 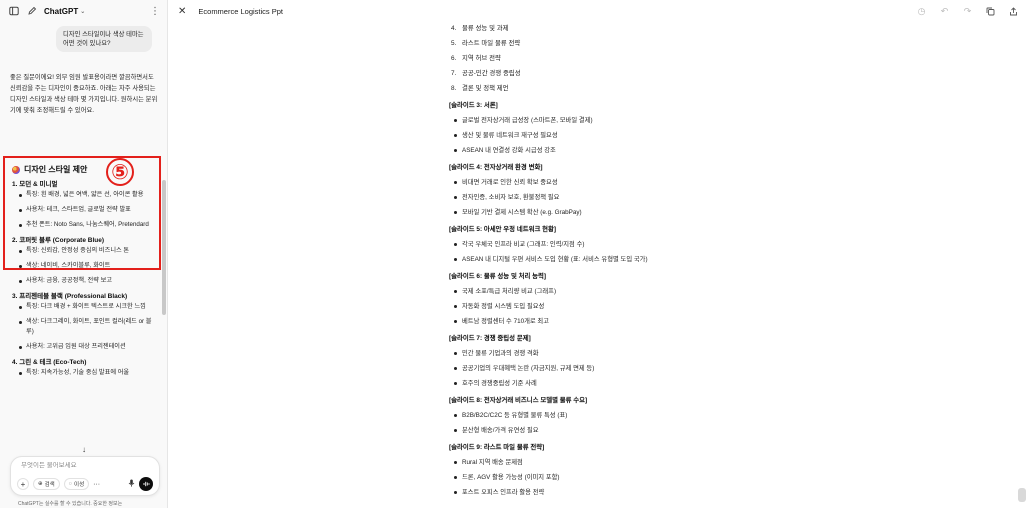 I want to click on style-point: 사용처: 고위급 임원 대상 프리젠테이션, so click(x=88, y=347).